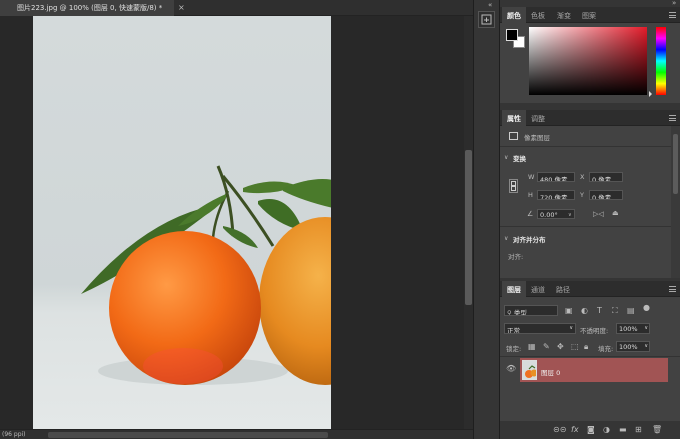 This screenshot has width=680, height=439. I want to click on tab-paths: 路径, so click(563, 289).